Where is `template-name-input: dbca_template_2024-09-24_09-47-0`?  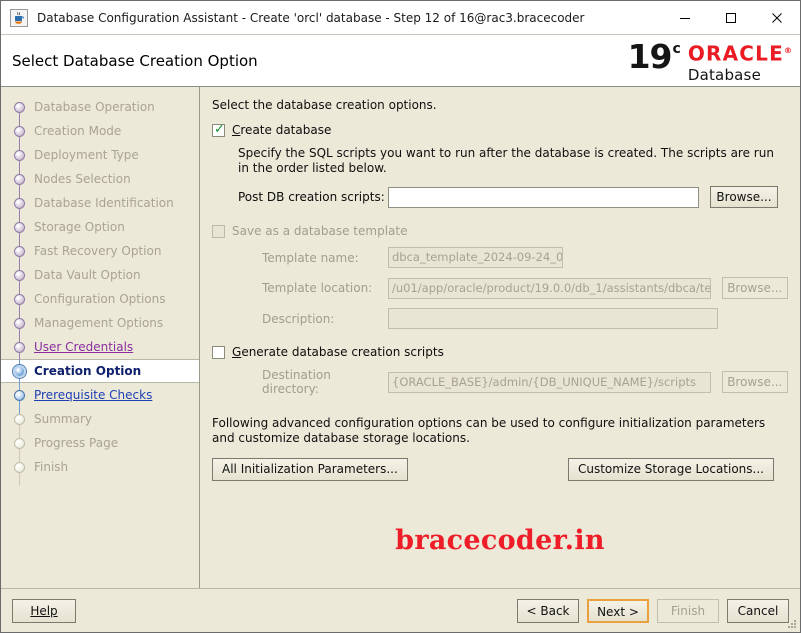
template-name-input: dbca_template_2024-09-24_09-47-0 is located at coordinates (475, 257).